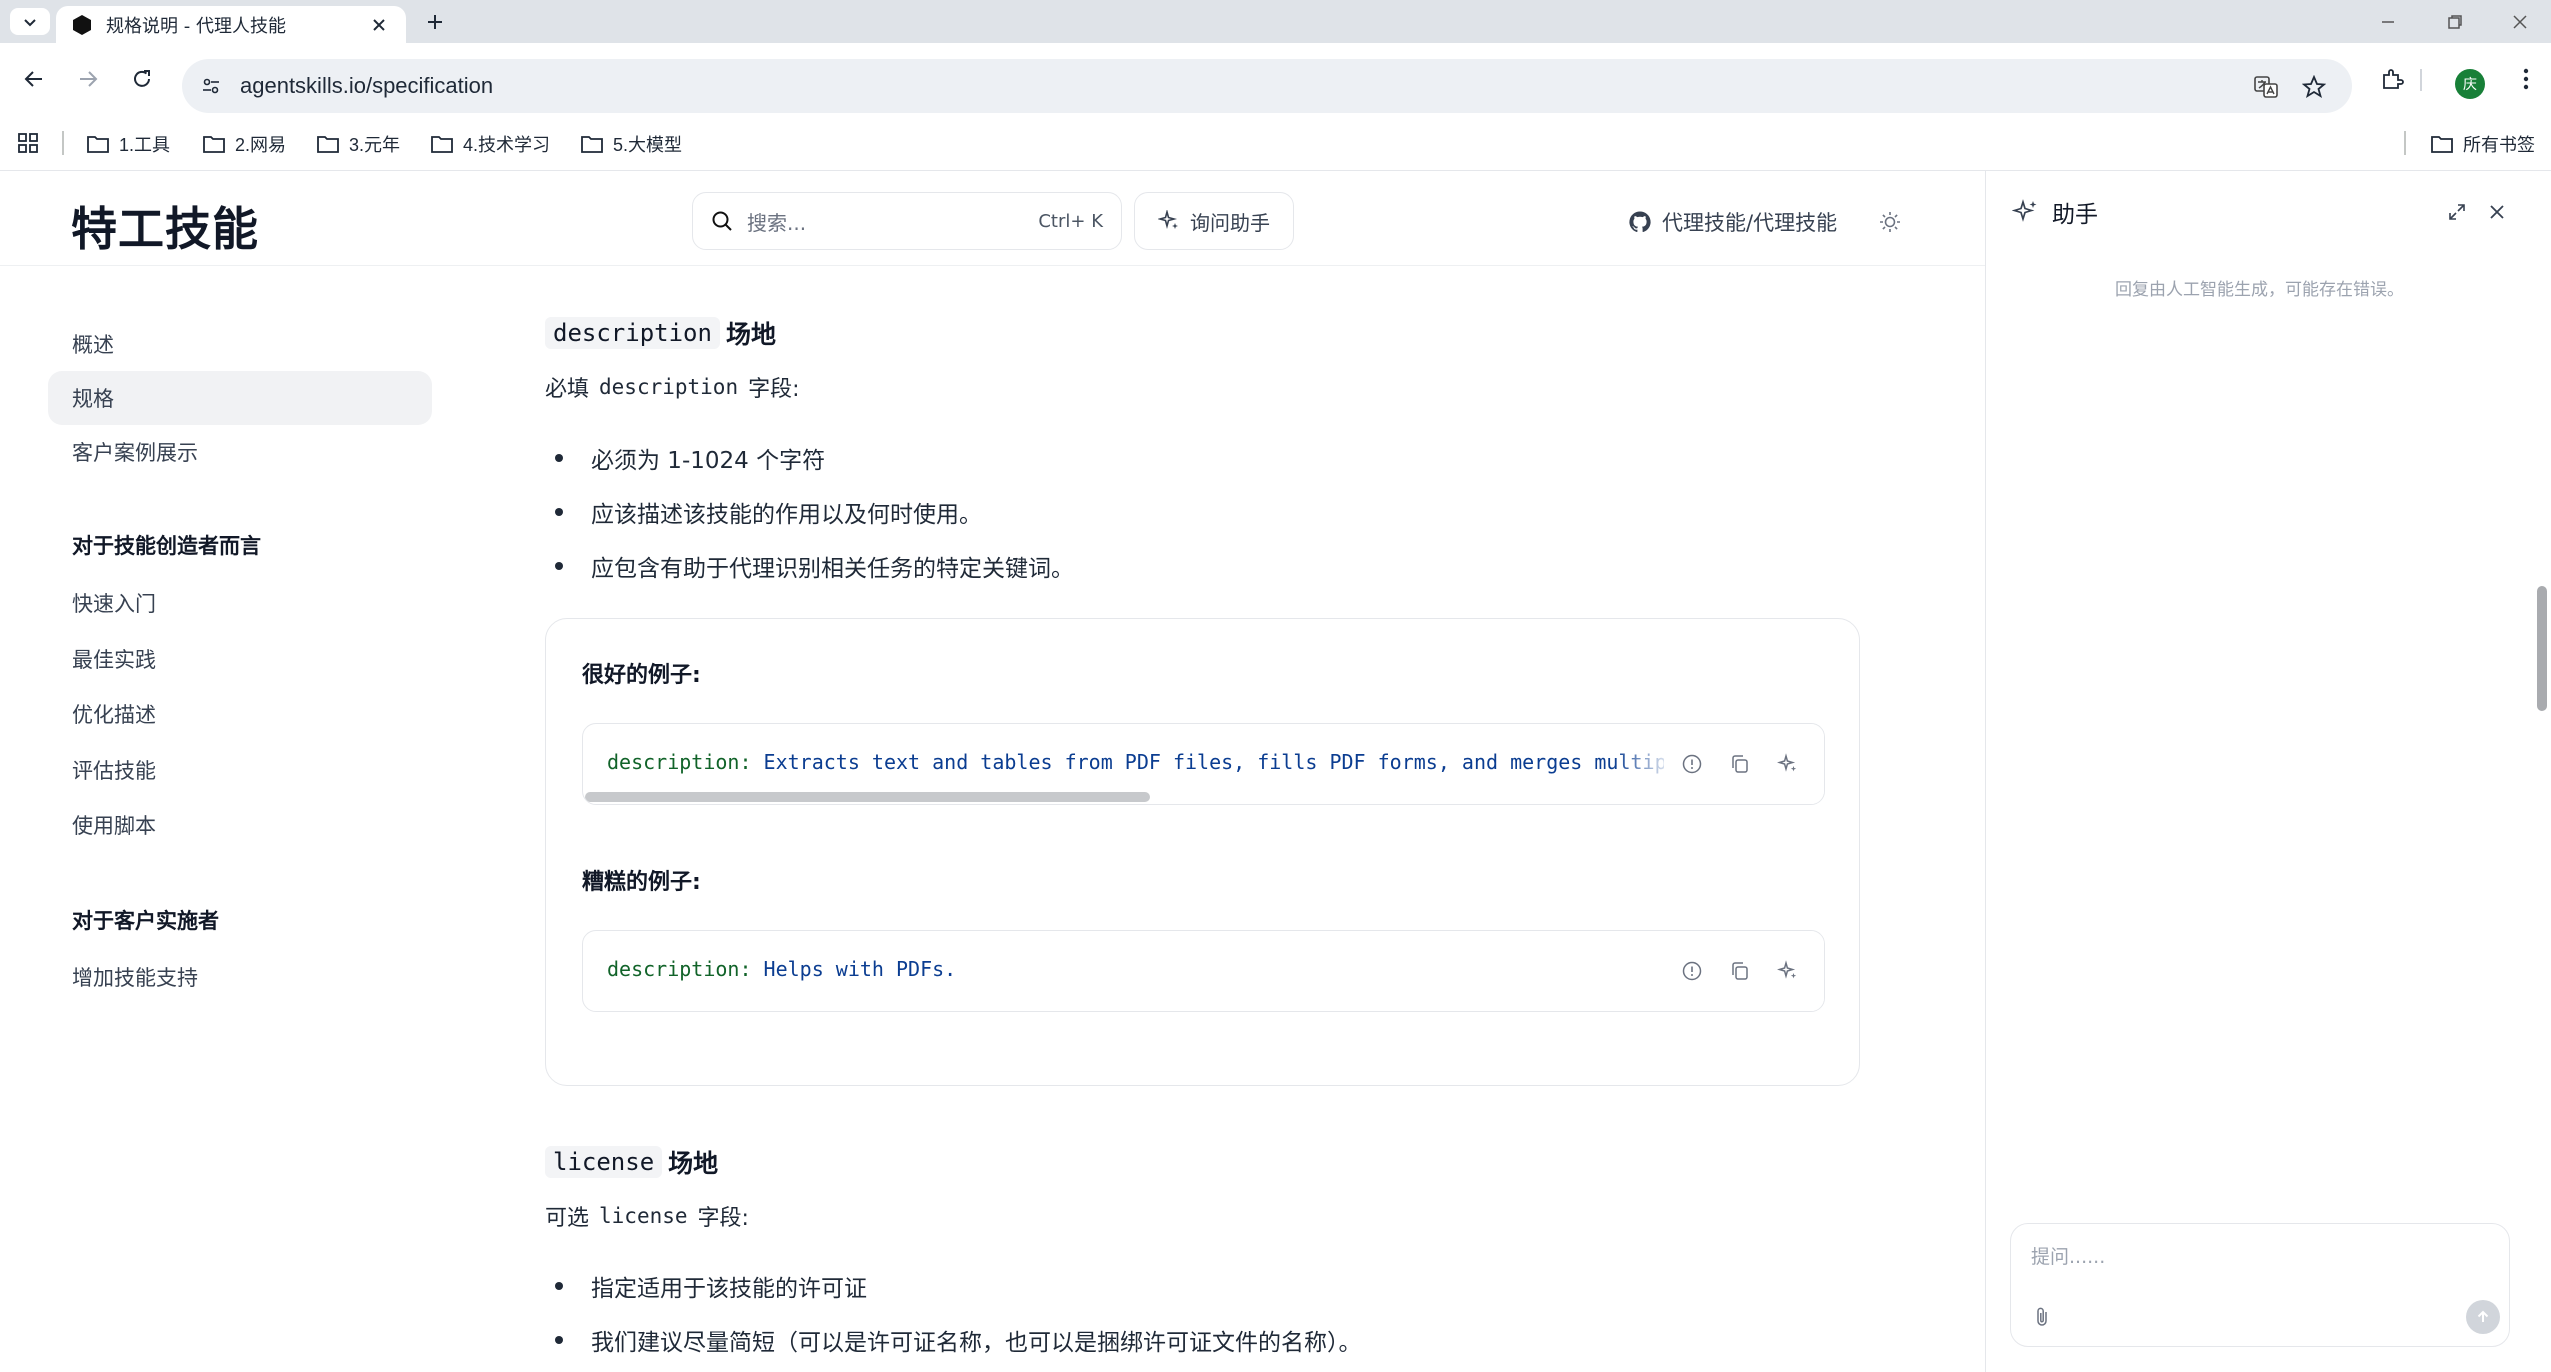 Image resolution: width=2551 pixels, height=1372 pixels. Describe the element at coordinates (2470, 84) in the screenshot. I see `profile-avatar: 庆` at that location.